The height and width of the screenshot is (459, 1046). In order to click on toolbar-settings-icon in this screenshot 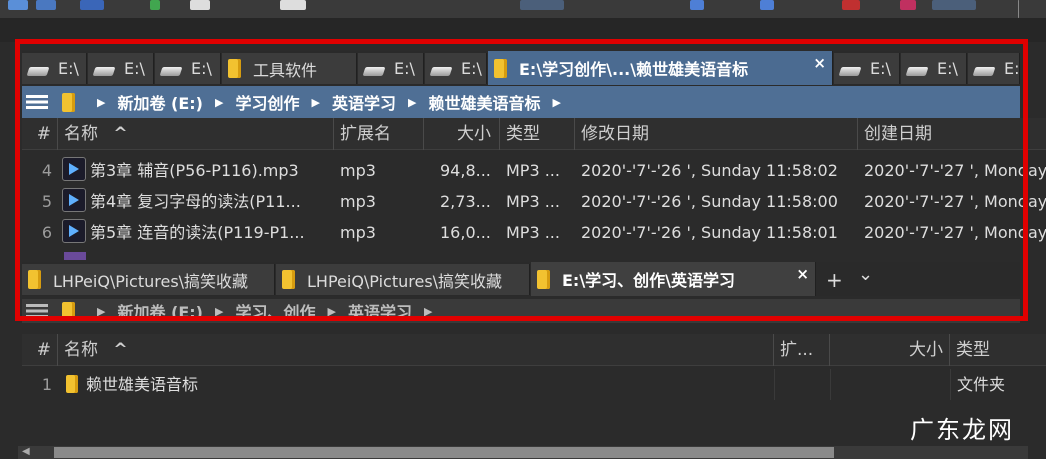, I will do `click(908, 5)`.